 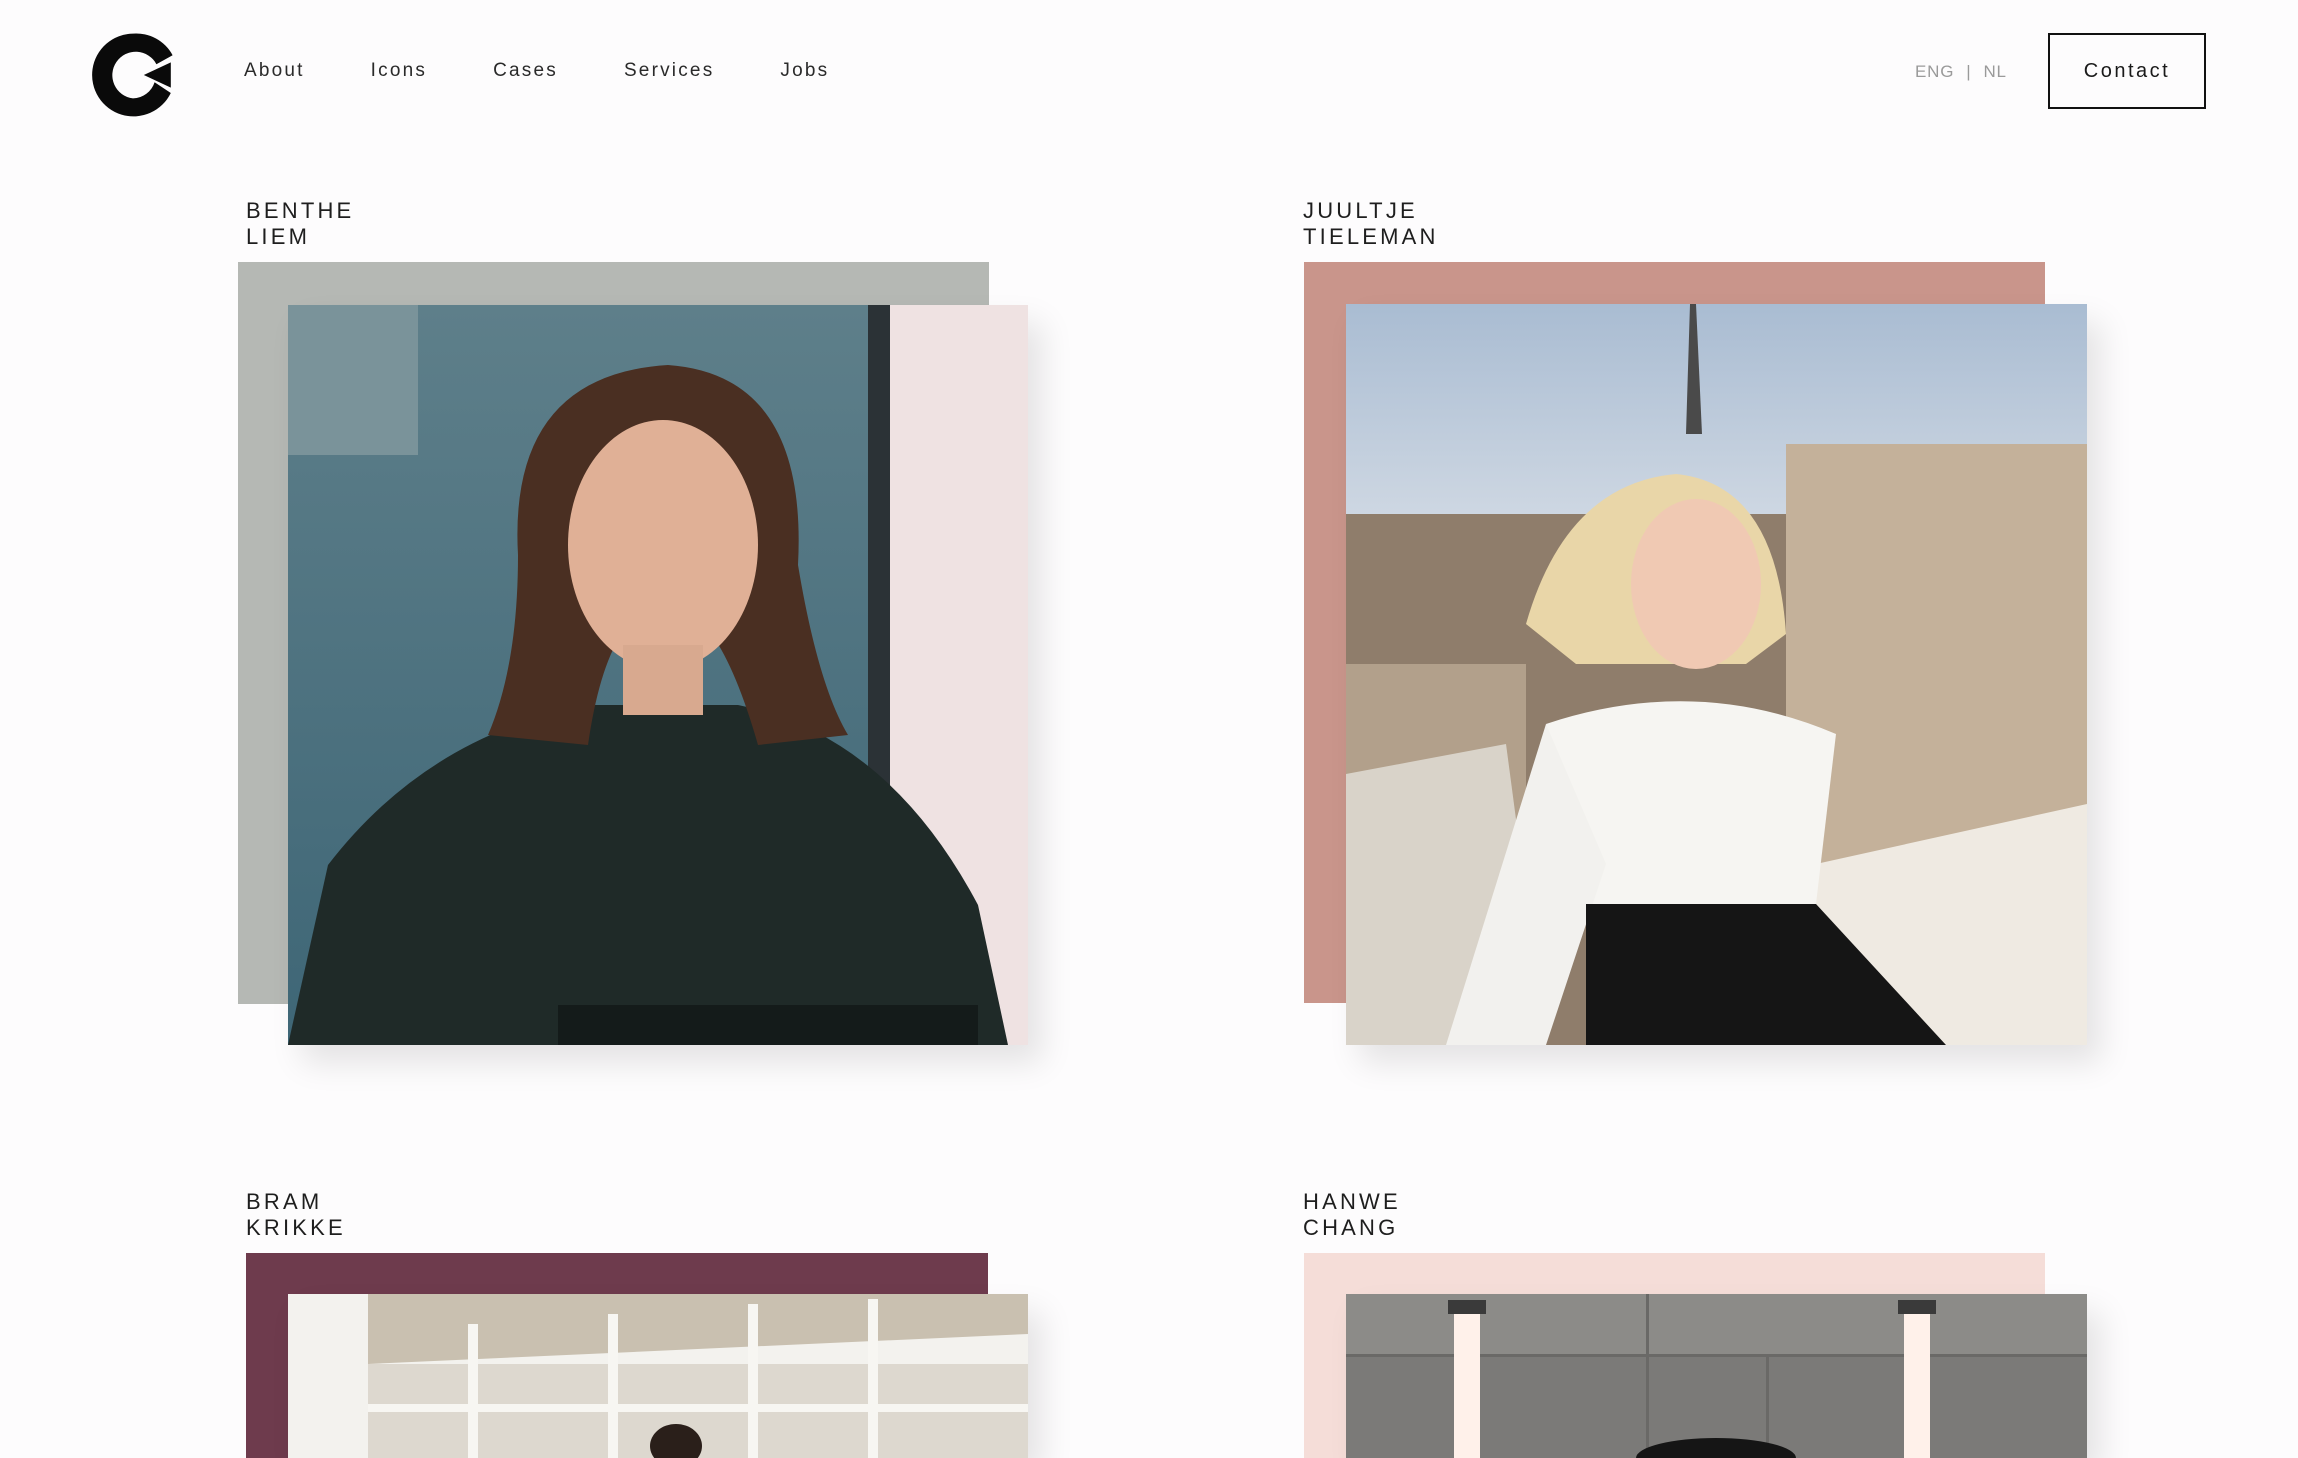 I want to click on logo-icon, so click(x=132, y=75).